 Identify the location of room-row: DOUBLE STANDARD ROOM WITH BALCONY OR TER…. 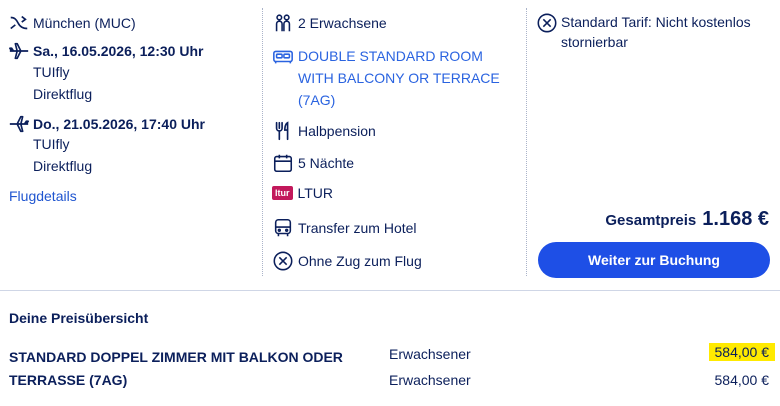
(386, 78).